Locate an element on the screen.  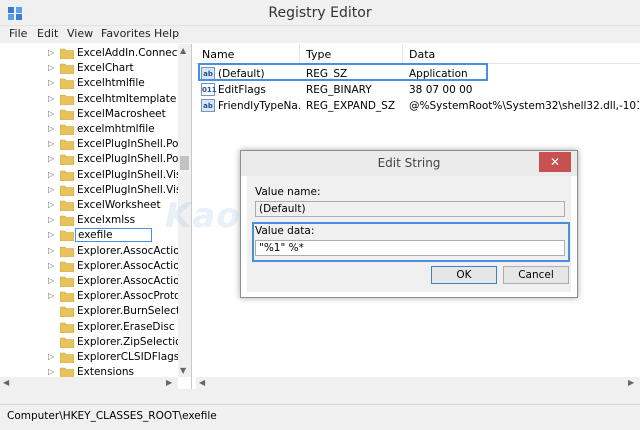
value-data-highlight is located at coordinates (411, 242).